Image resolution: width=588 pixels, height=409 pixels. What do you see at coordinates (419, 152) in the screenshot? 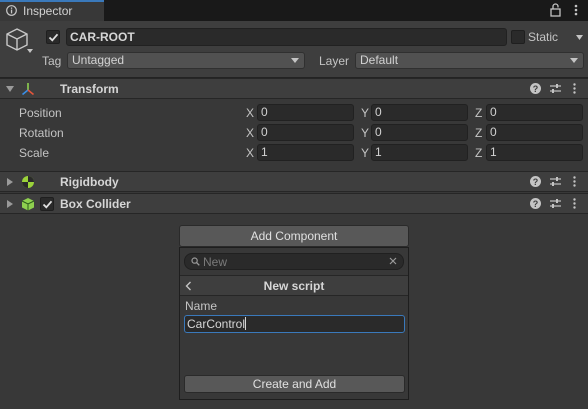
I see `scale-y-field: 1` at bounding box center [419, 152].